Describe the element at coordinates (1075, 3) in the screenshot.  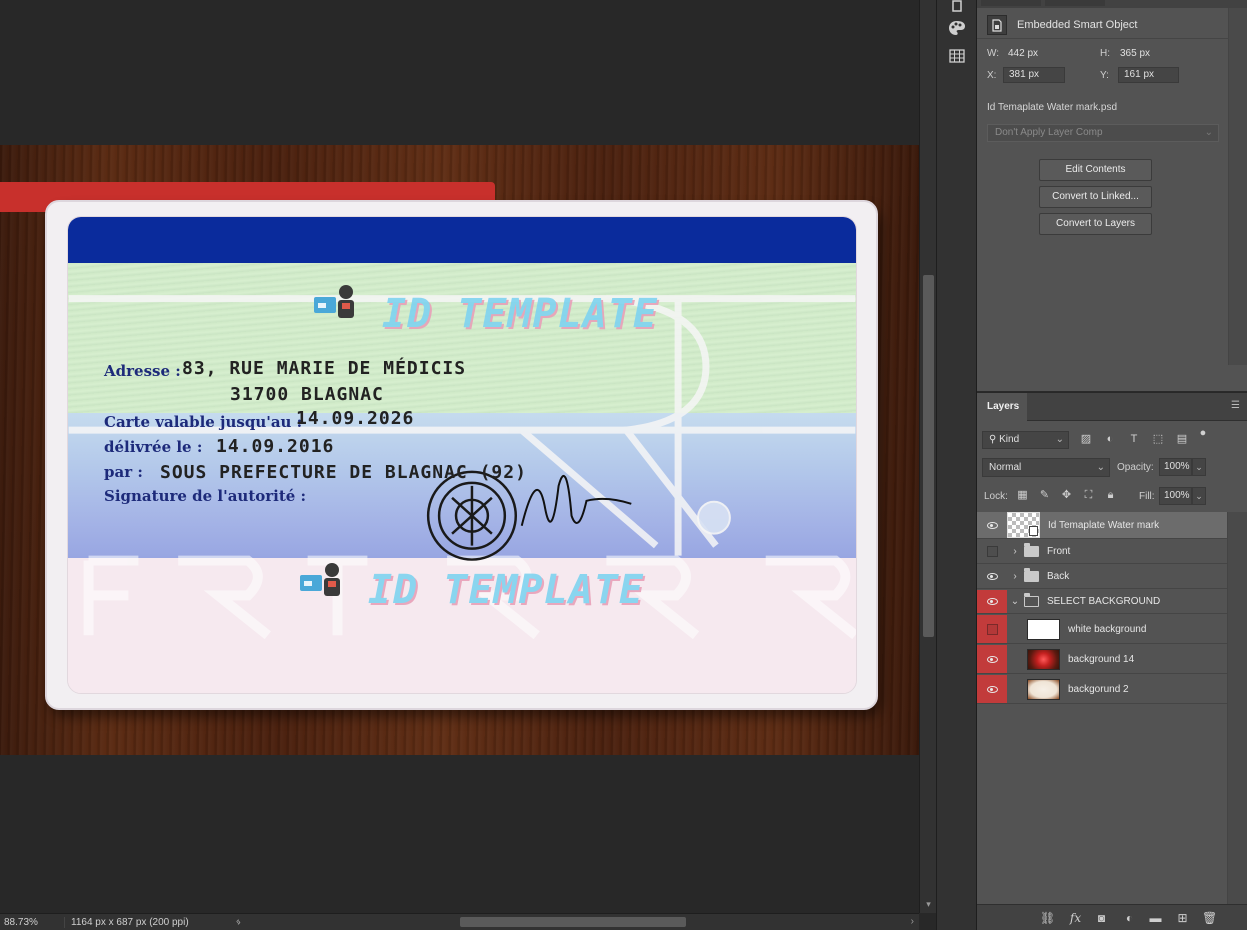
I see `adjustments-tab` at that location.